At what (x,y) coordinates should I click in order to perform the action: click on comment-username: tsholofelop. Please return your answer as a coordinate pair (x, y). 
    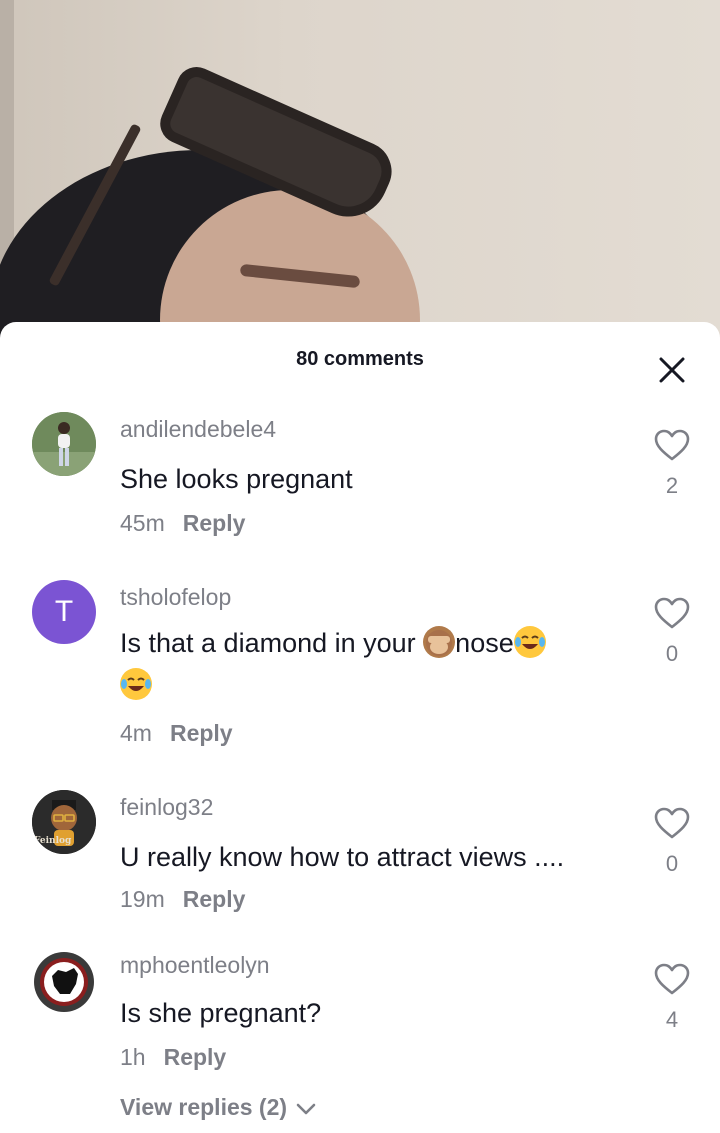
    Looking at the image, I should click on (175, 597).